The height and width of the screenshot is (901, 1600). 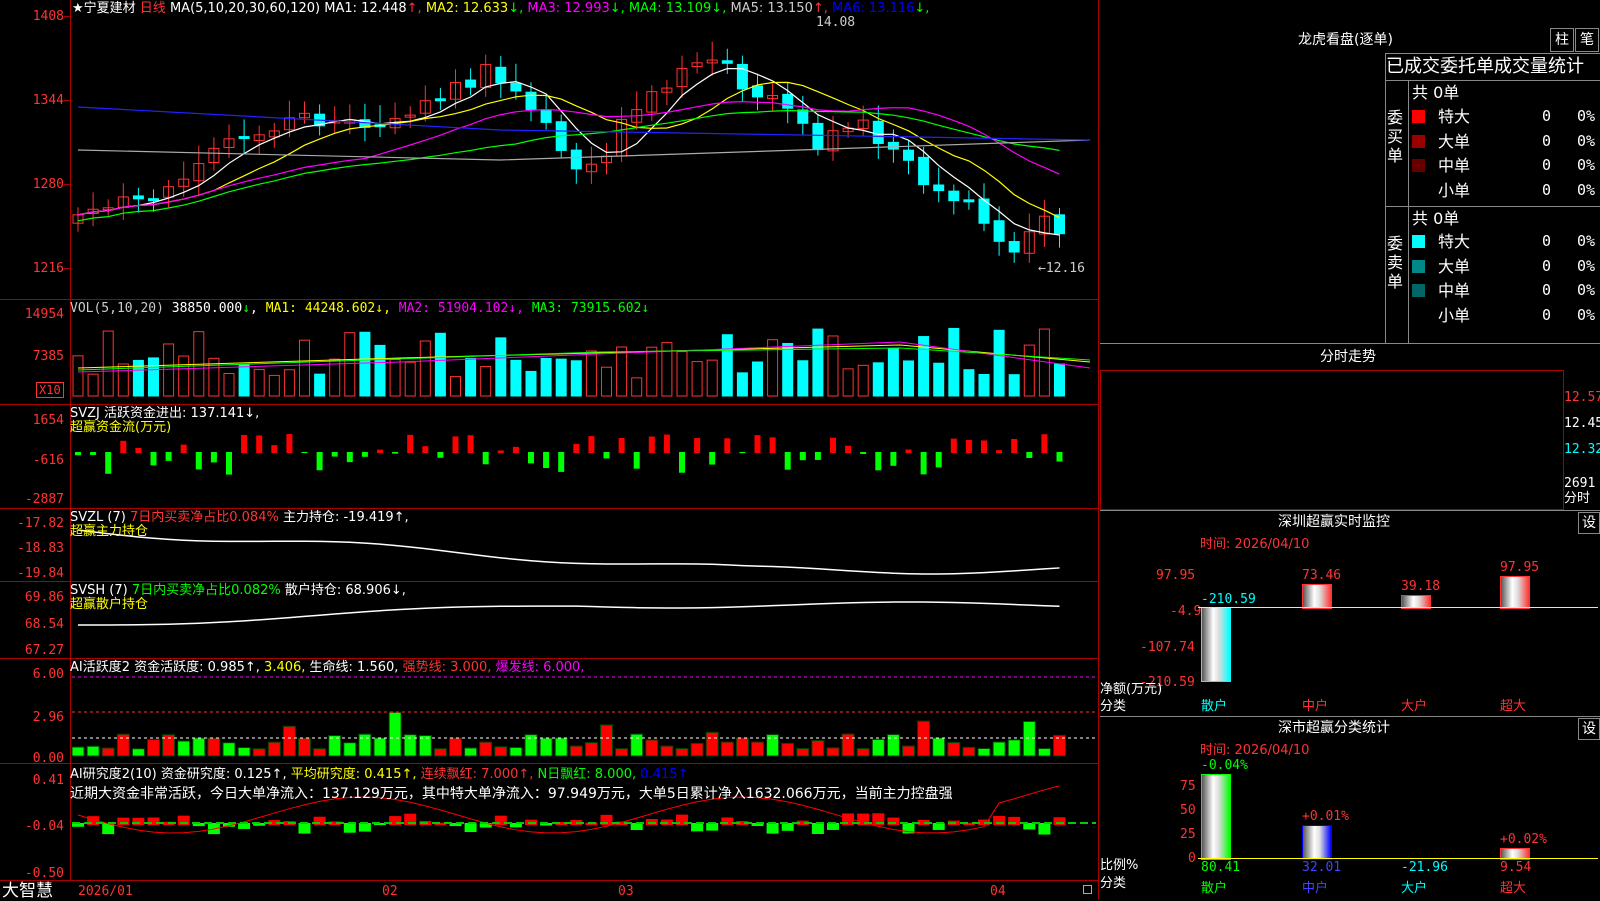 I want to click on monitor-bar-中户, so click(x=1317, y=596).